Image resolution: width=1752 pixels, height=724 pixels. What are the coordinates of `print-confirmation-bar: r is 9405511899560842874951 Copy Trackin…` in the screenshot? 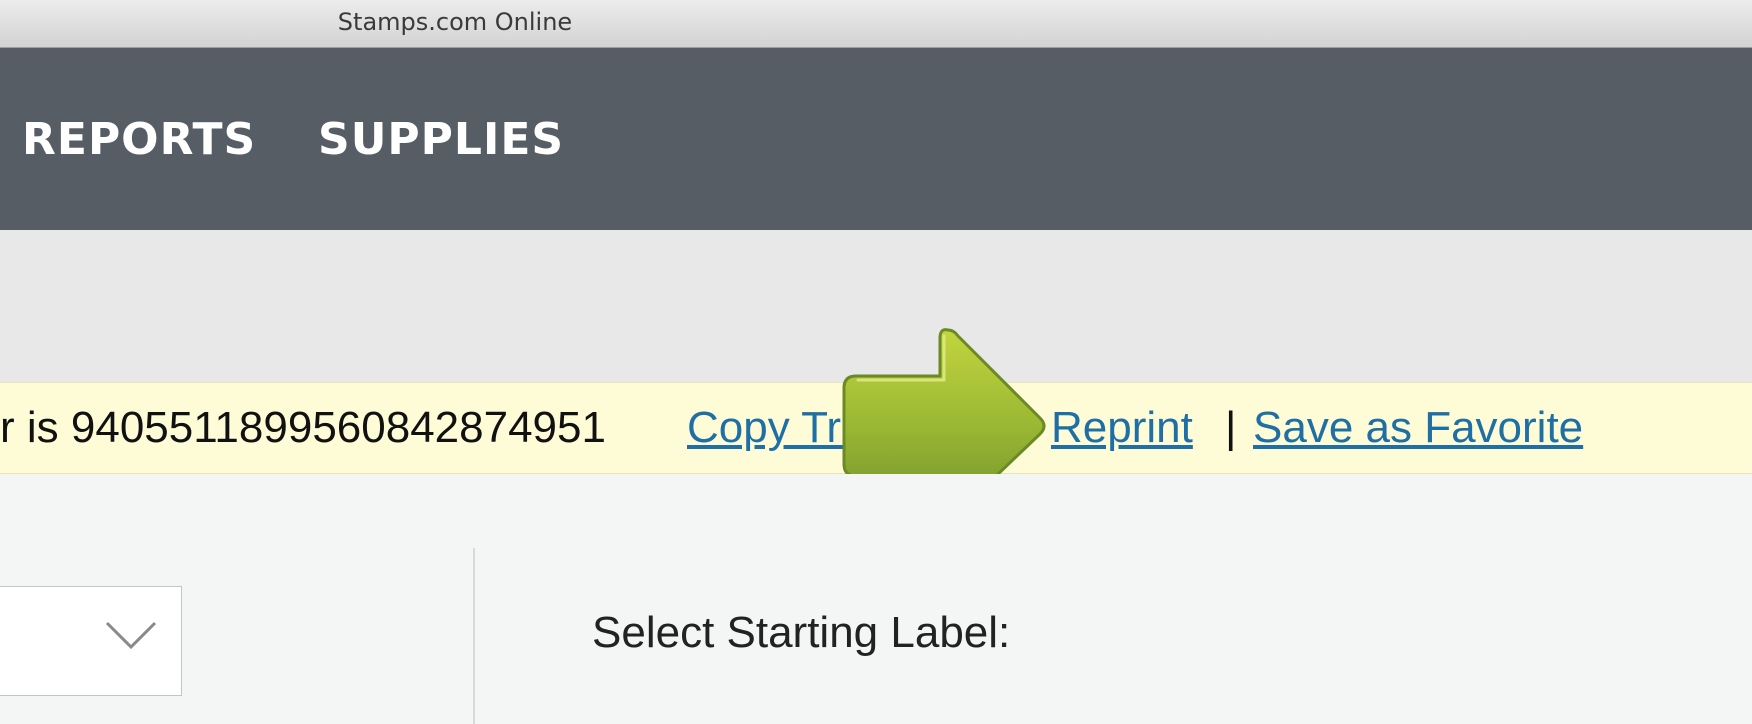 It's located at (876, 428).